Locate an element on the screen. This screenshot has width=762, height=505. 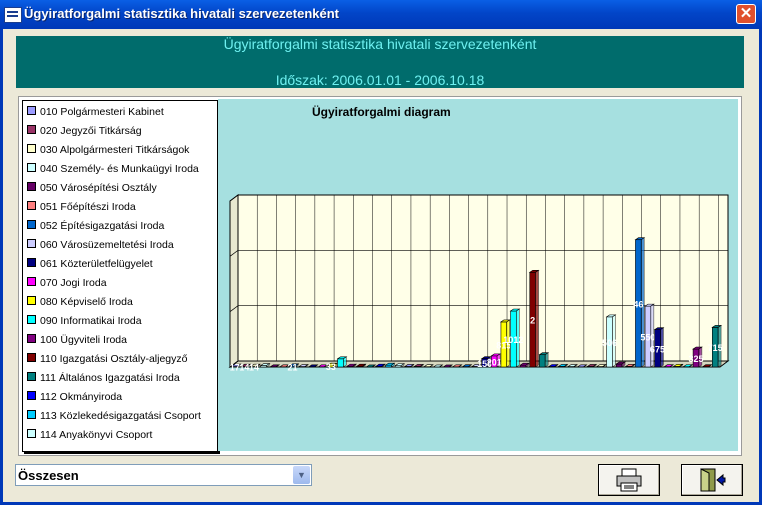
app-icon is located at coordinates (13, 15).